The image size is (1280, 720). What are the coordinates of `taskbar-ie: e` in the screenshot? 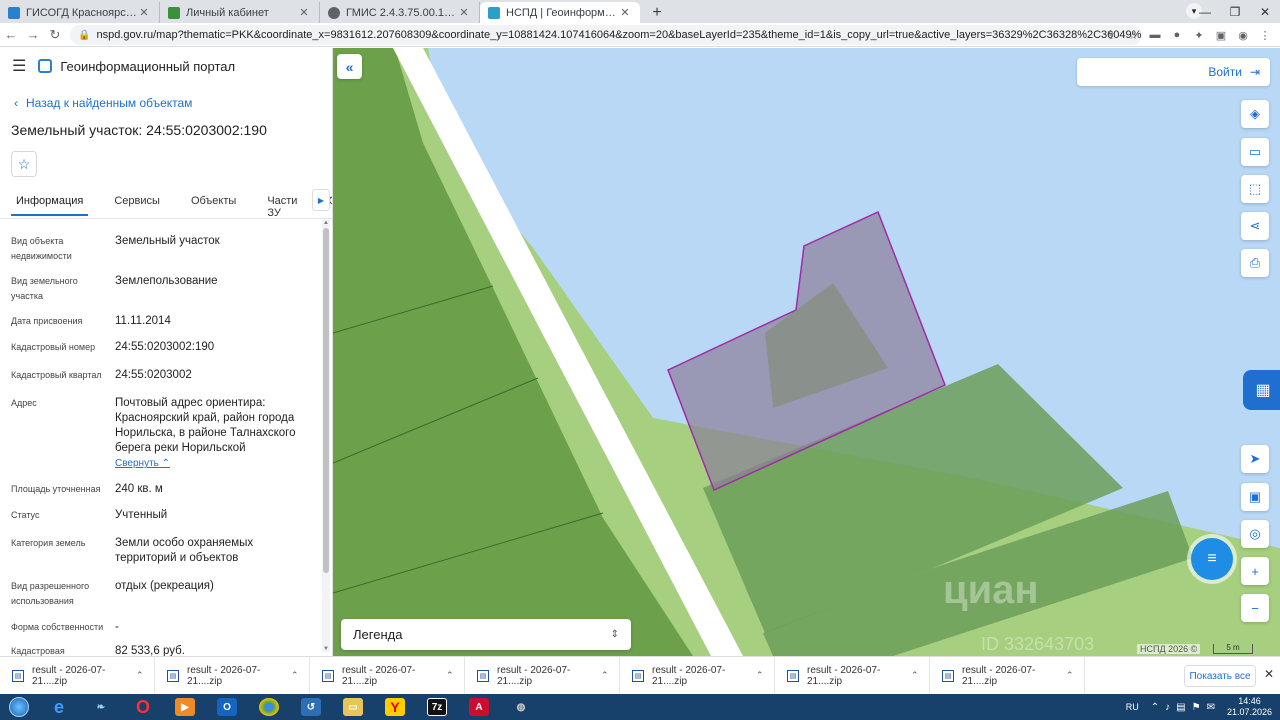 It's located at (59, 707).